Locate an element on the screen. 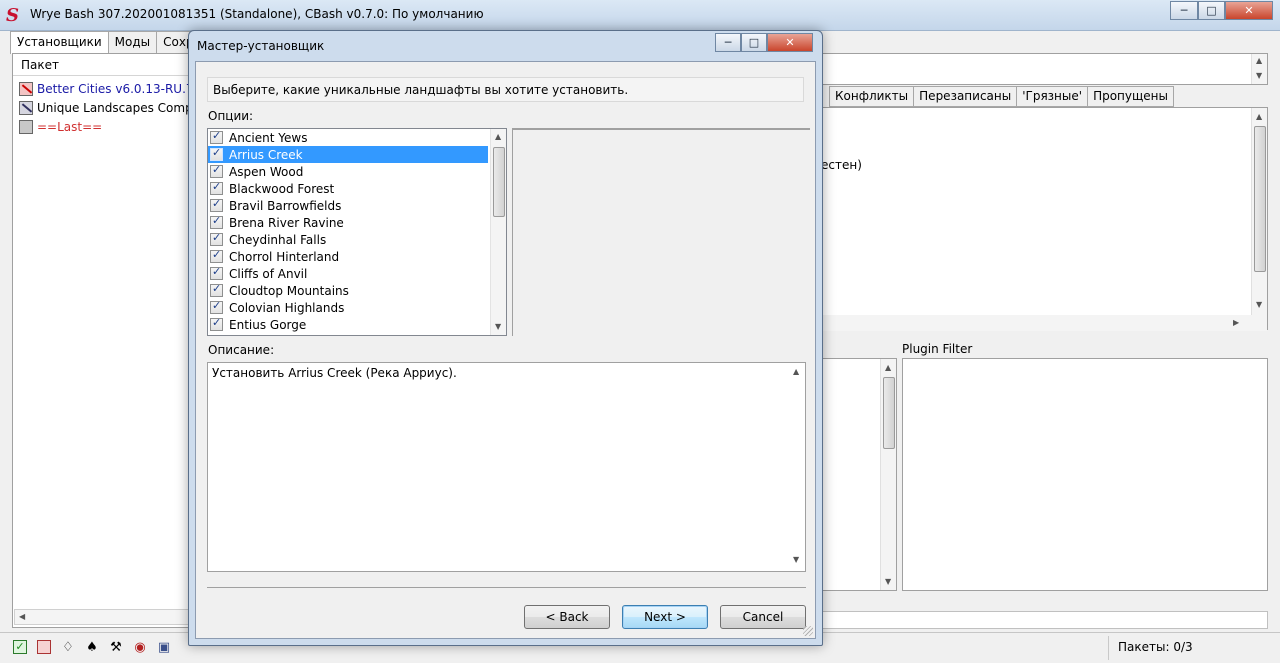 The height and width of the screenshot is (663, 1280). oblivion-launch-icon: ♢ is located at coordinates (68, 647).